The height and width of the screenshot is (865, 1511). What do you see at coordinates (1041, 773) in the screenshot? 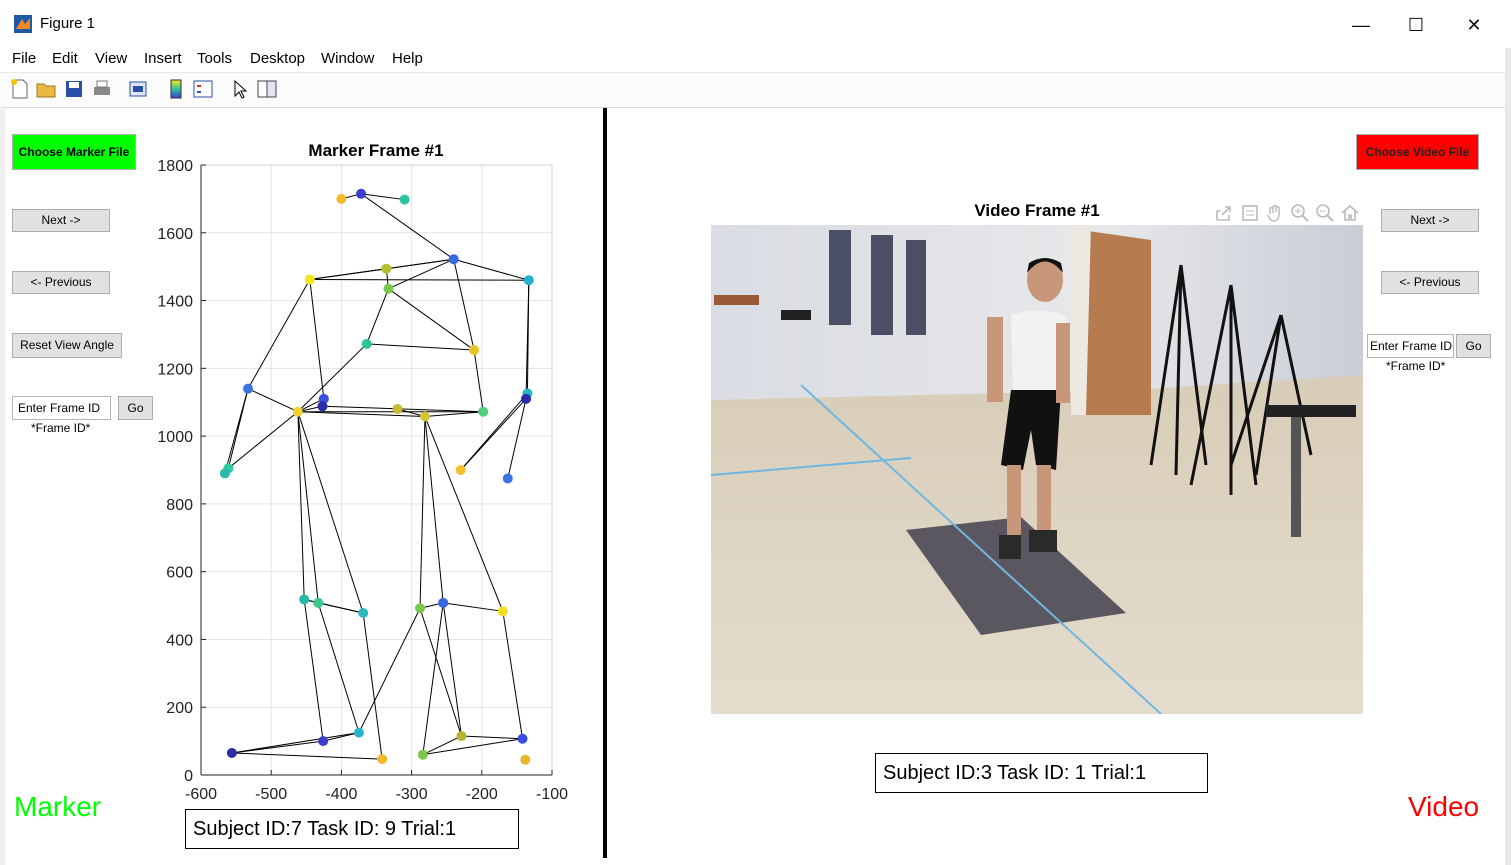
I see `video-info-box: Subject ID:3 Task ID: 1 Trial:1` at bounding box center [1041, 773].